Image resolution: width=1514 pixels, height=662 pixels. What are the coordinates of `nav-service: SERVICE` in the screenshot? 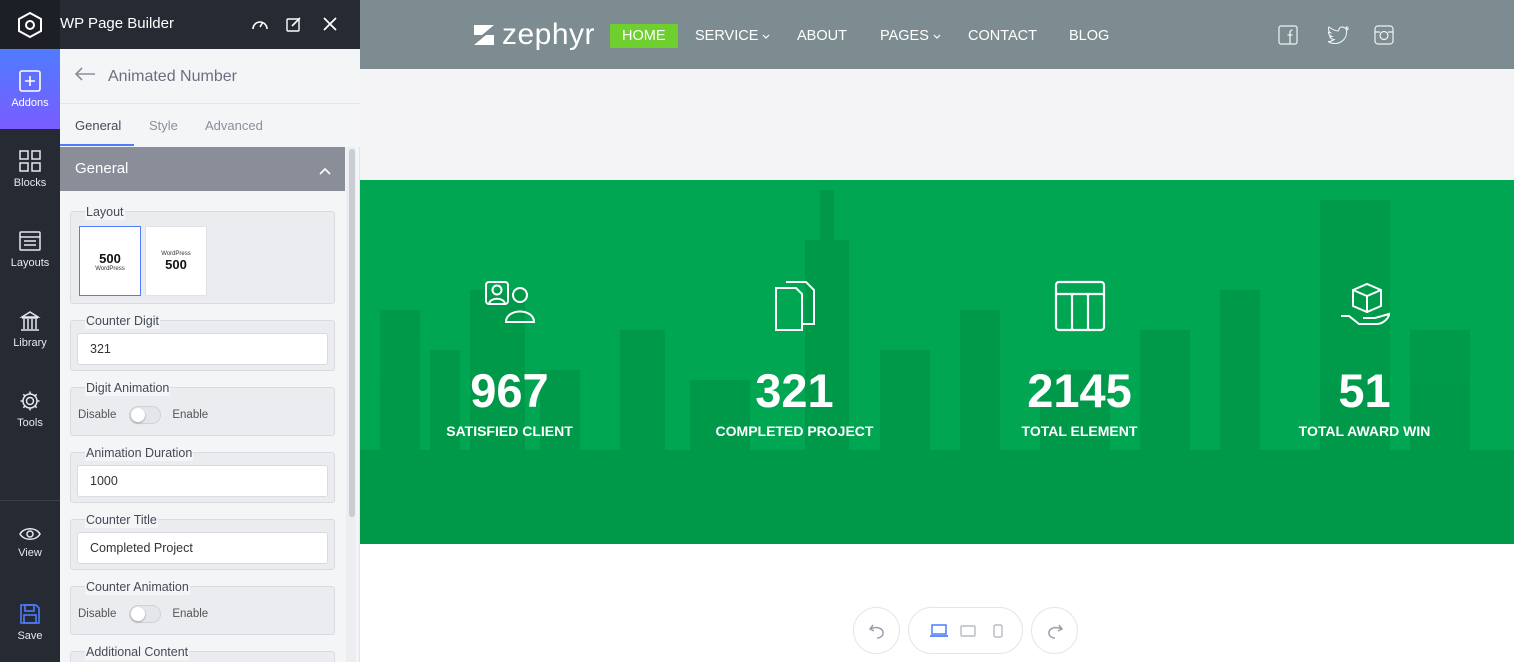 It's located at (732, 36).